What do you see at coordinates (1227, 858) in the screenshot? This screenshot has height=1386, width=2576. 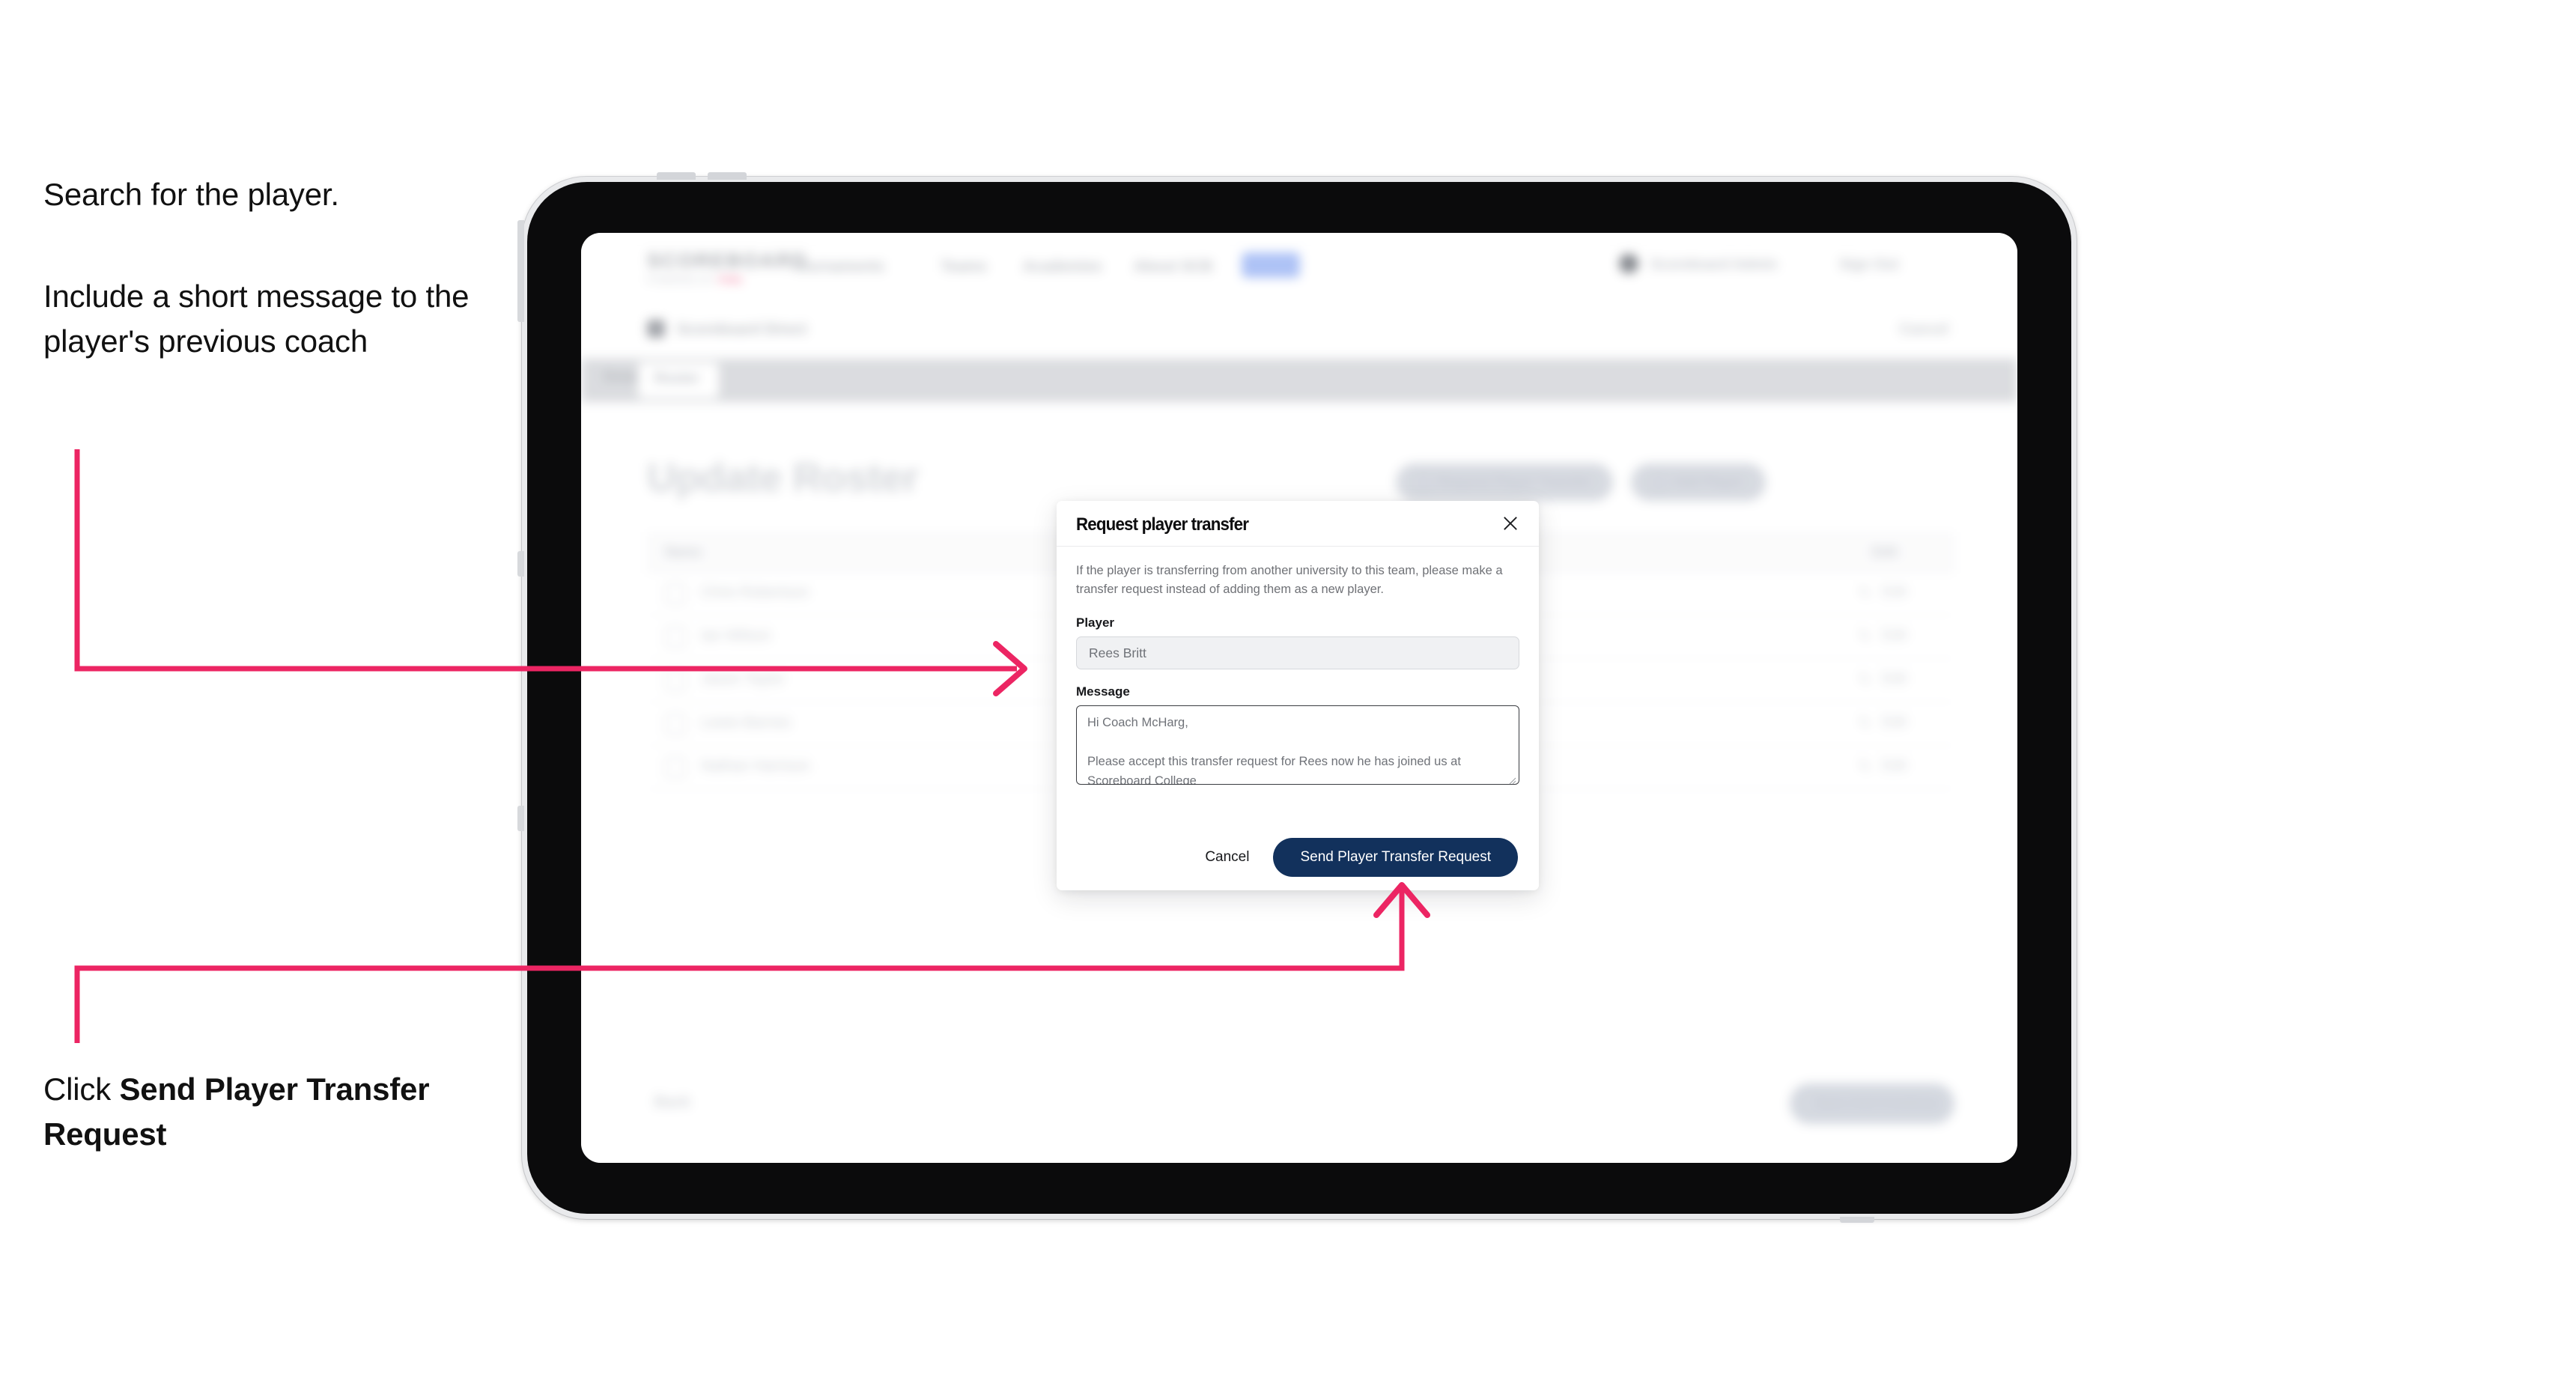 I see `cancel-button: Cancel` at bounding box center [1227, 858].